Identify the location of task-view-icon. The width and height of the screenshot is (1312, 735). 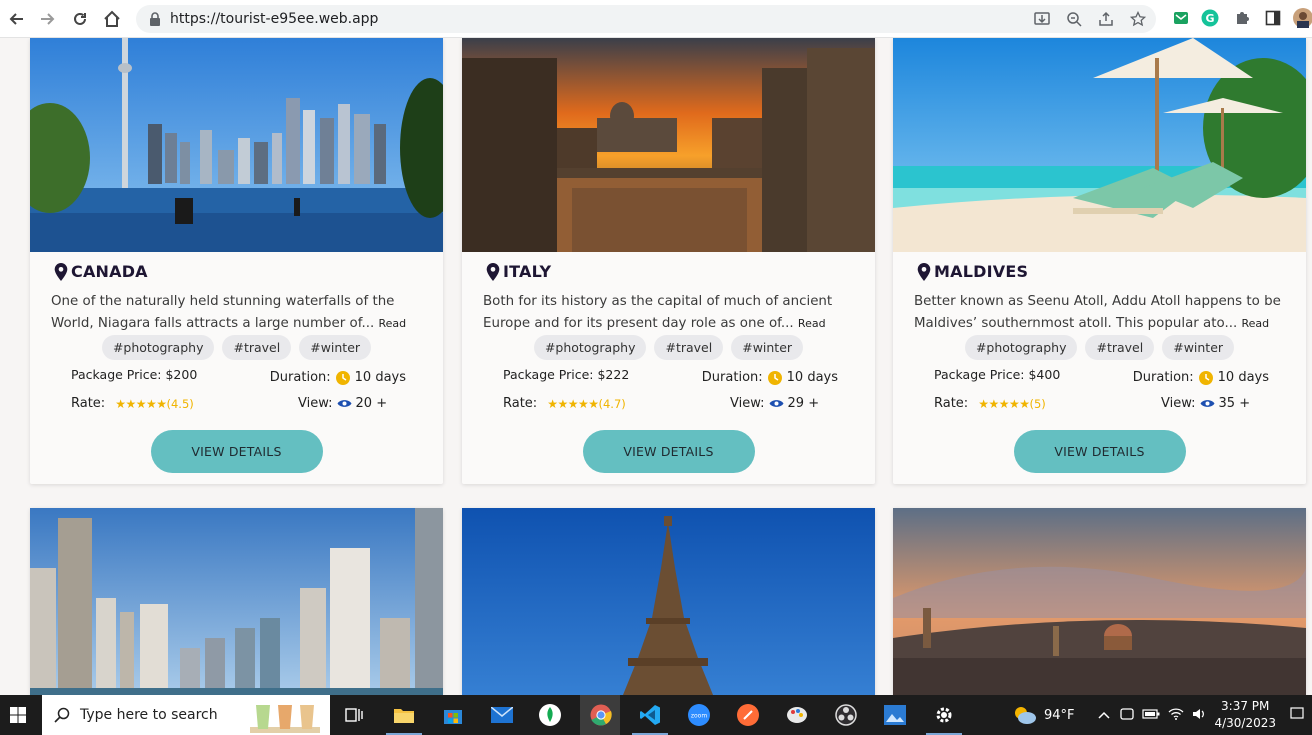
(354, 715).